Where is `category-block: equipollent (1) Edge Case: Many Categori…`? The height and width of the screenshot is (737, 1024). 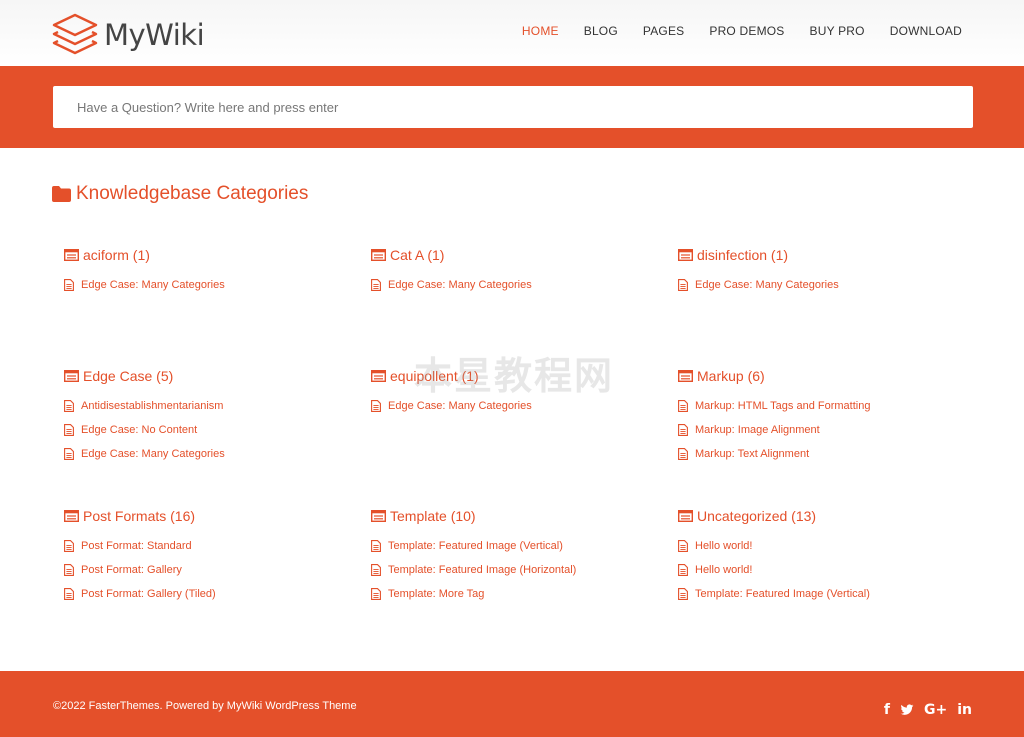 category-block: equipollent (1) Edge Case: Many Categori… is located at coordinates (521, 392).